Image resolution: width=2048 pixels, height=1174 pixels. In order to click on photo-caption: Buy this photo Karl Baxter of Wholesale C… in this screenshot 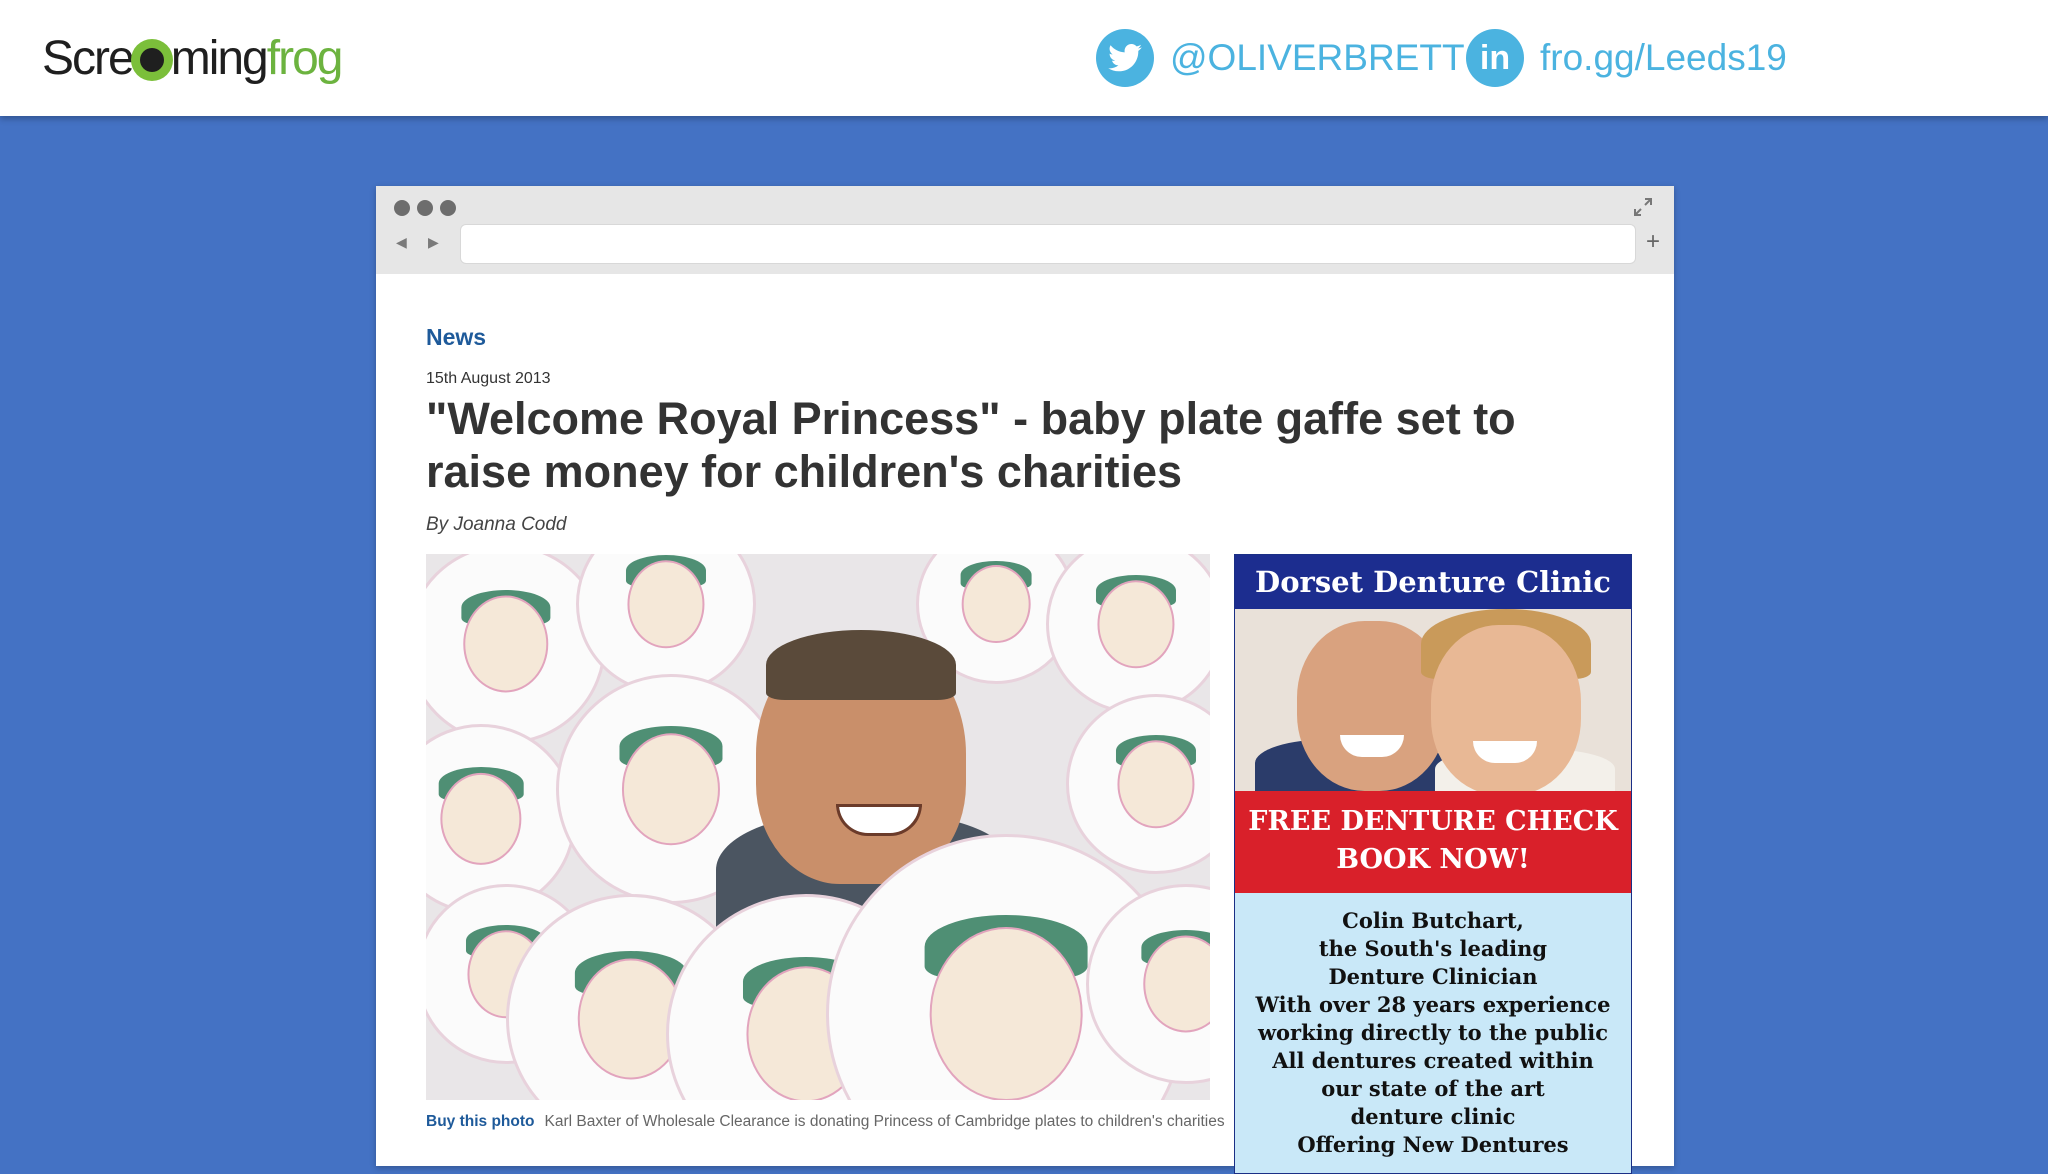, I will do `click(826, 1121)`.